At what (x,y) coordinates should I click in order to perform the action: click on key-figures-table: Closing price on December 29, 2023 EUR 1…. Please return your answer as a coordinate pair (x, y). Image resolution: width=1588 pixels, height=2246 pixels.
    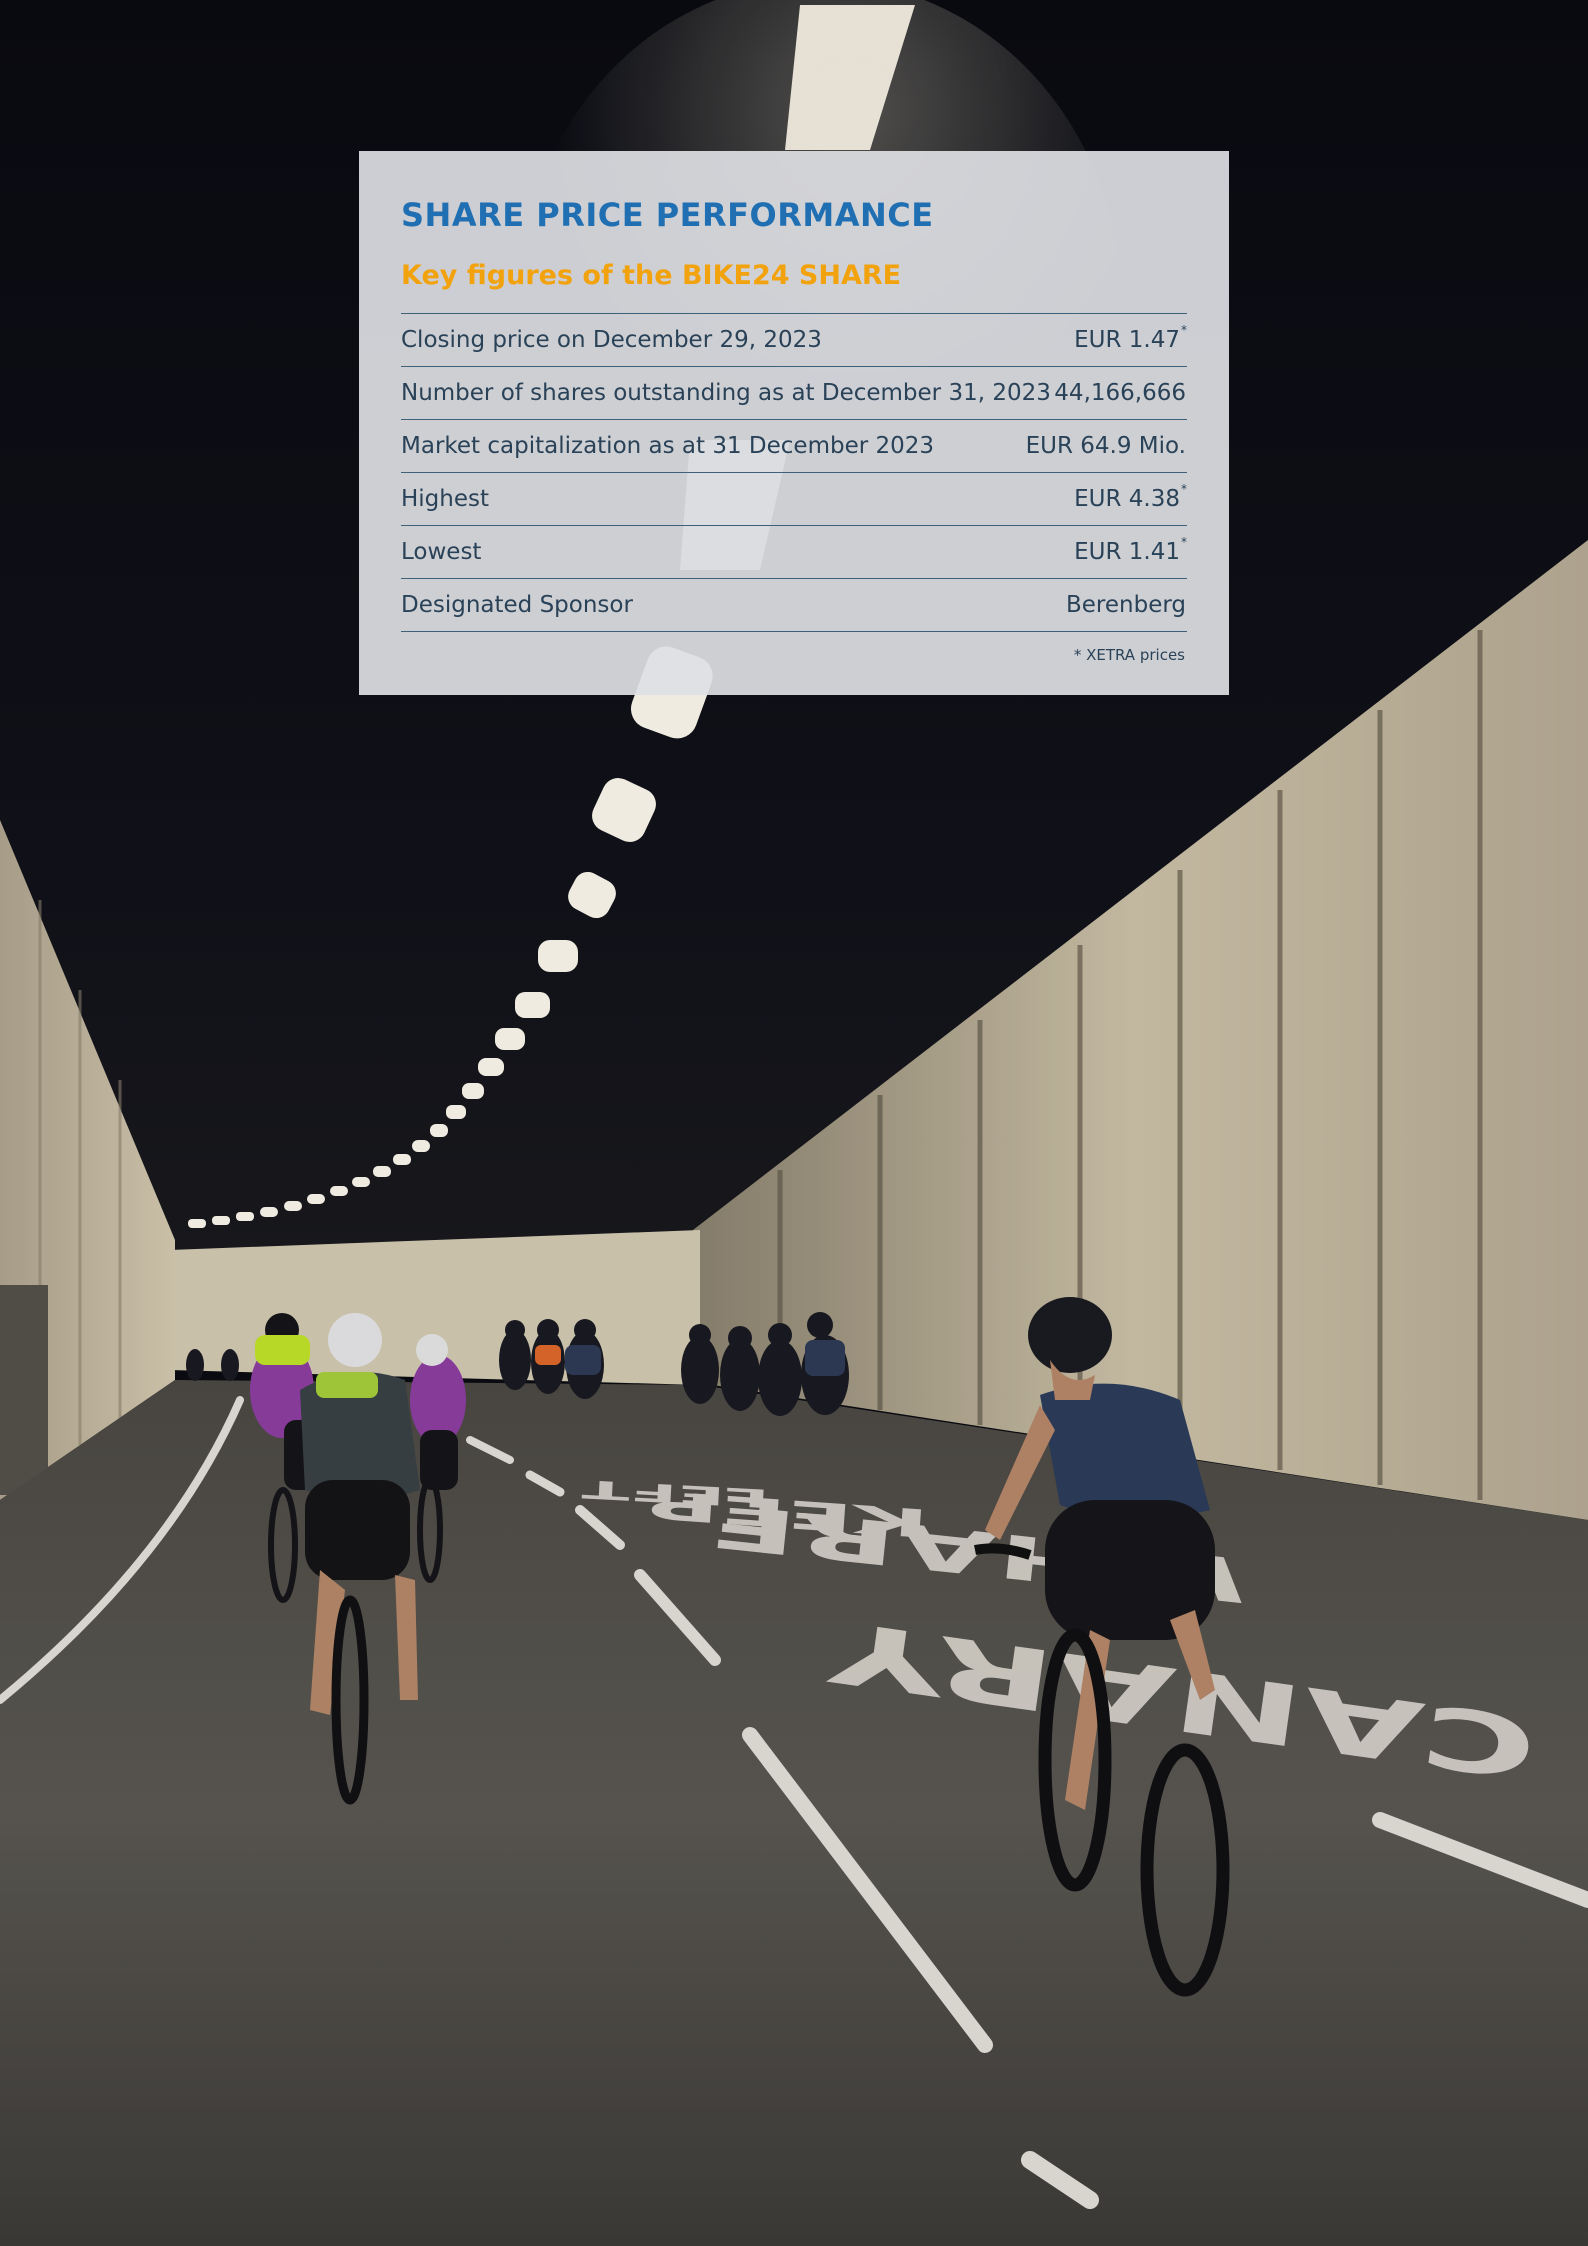
    Looking at the image, I should click on (794, 472).